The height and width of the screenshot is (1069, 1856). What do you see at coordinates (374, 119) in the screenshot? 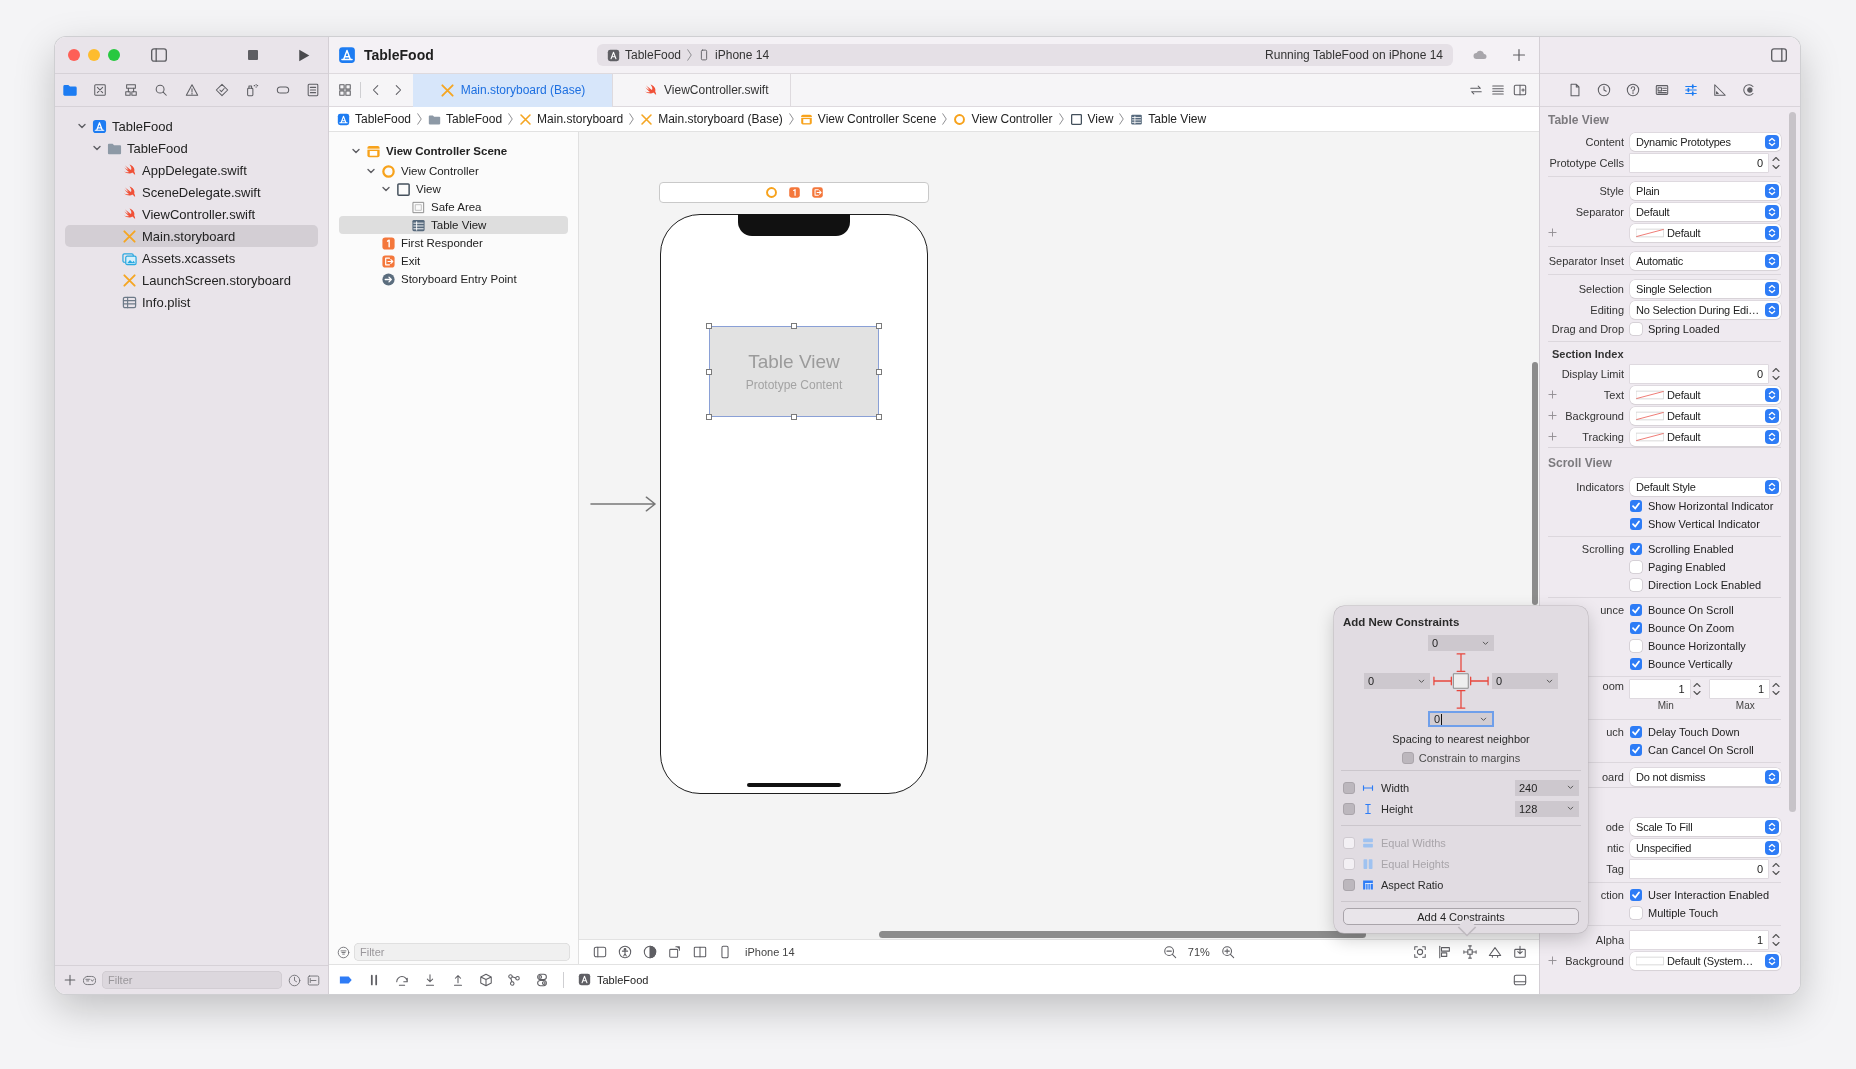
I see `breadcrumb-item: TableFood` at bounding box center [374, 119].